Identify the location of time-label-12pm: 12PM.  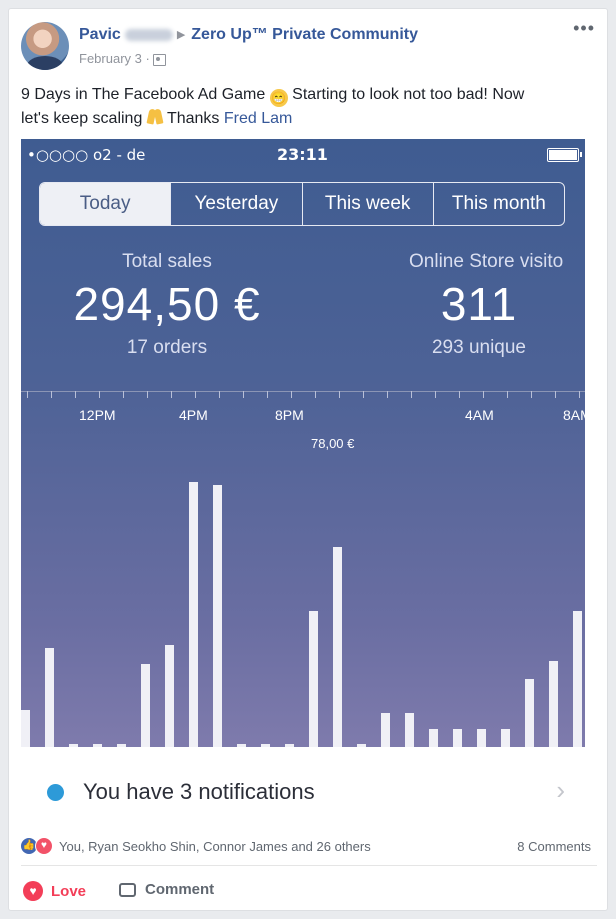
(97, 415).